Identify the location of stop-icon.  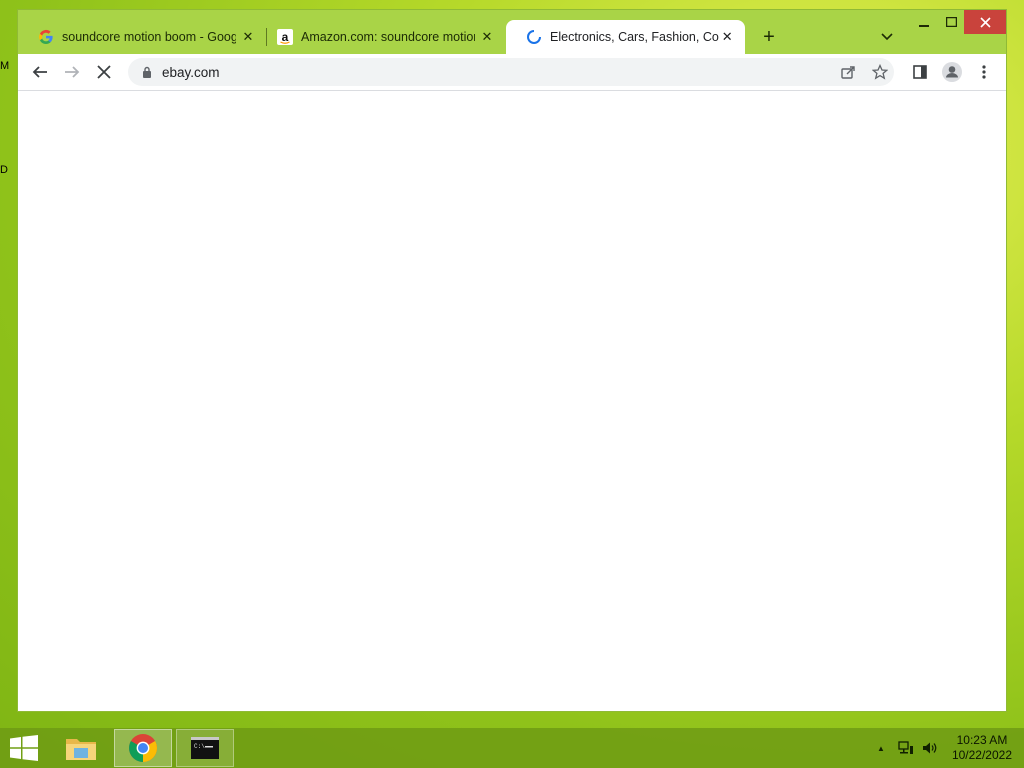
(104, 72).